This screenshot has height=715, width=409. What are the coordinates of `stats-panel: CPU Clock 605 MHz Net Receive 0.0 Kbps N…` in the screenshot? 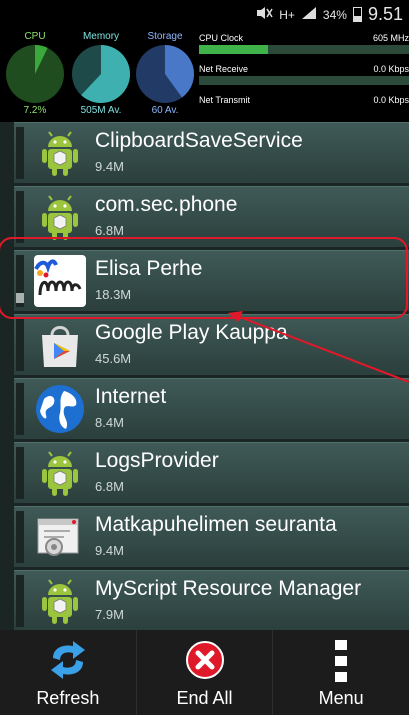 It's located at (303, 76).